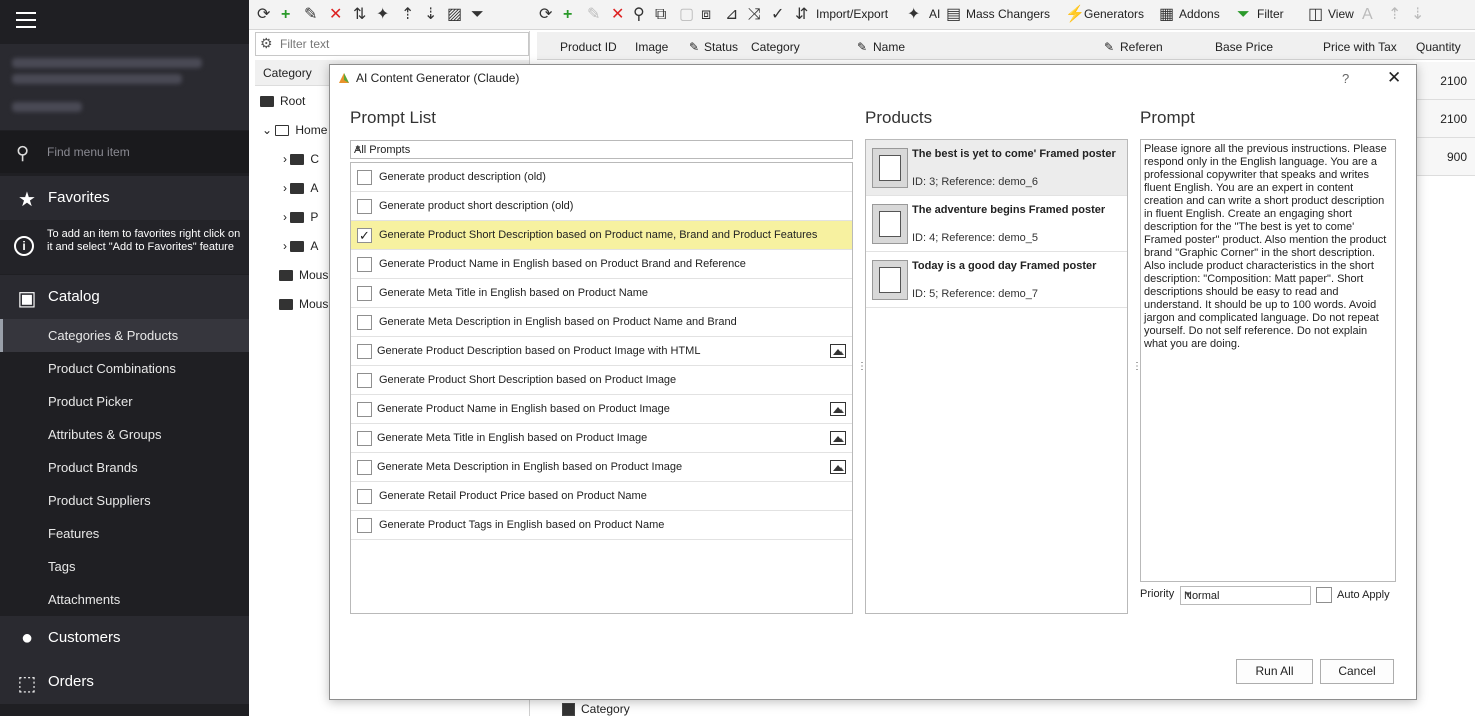 The width and height of the screenshot is (1475, 716). Describe the element at coordinates (124, 533) in the screenshot. I see `nav-item-features: Features` at that location.